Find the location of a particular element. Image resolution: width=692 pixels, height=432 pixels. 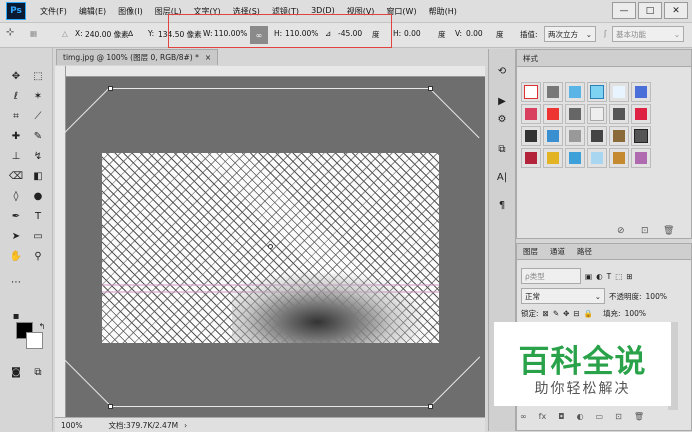

rectangle-tool-icon: ▭ is located at coordinates (38, 236).